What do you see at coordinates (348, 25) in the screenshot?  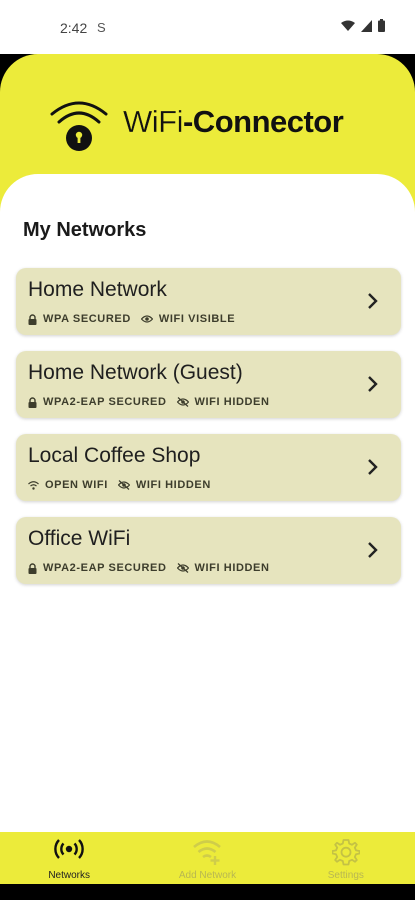 I see `wifi-signal-icon` at bounding box center [348, 25].